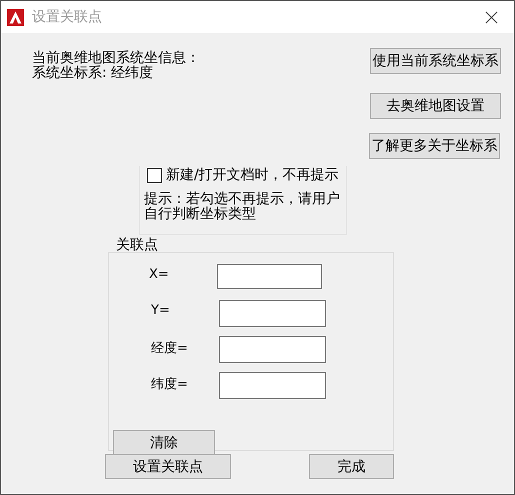 The height and width of the screenshot is (495, 515). Describe the element at coordinates (93, 73) in the screenshot. I see `info-text: 系统坐标系: 经纬度` at that location.